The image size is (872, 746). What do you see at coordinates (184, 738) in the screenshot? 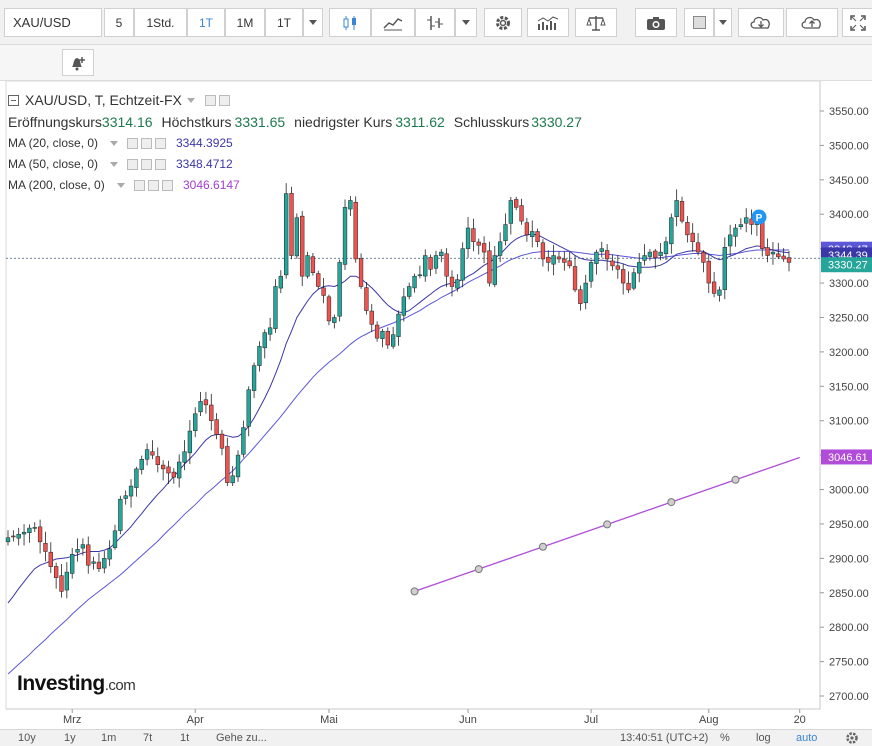
I see `range-1t: 1t` at bounding box center [184, 738].